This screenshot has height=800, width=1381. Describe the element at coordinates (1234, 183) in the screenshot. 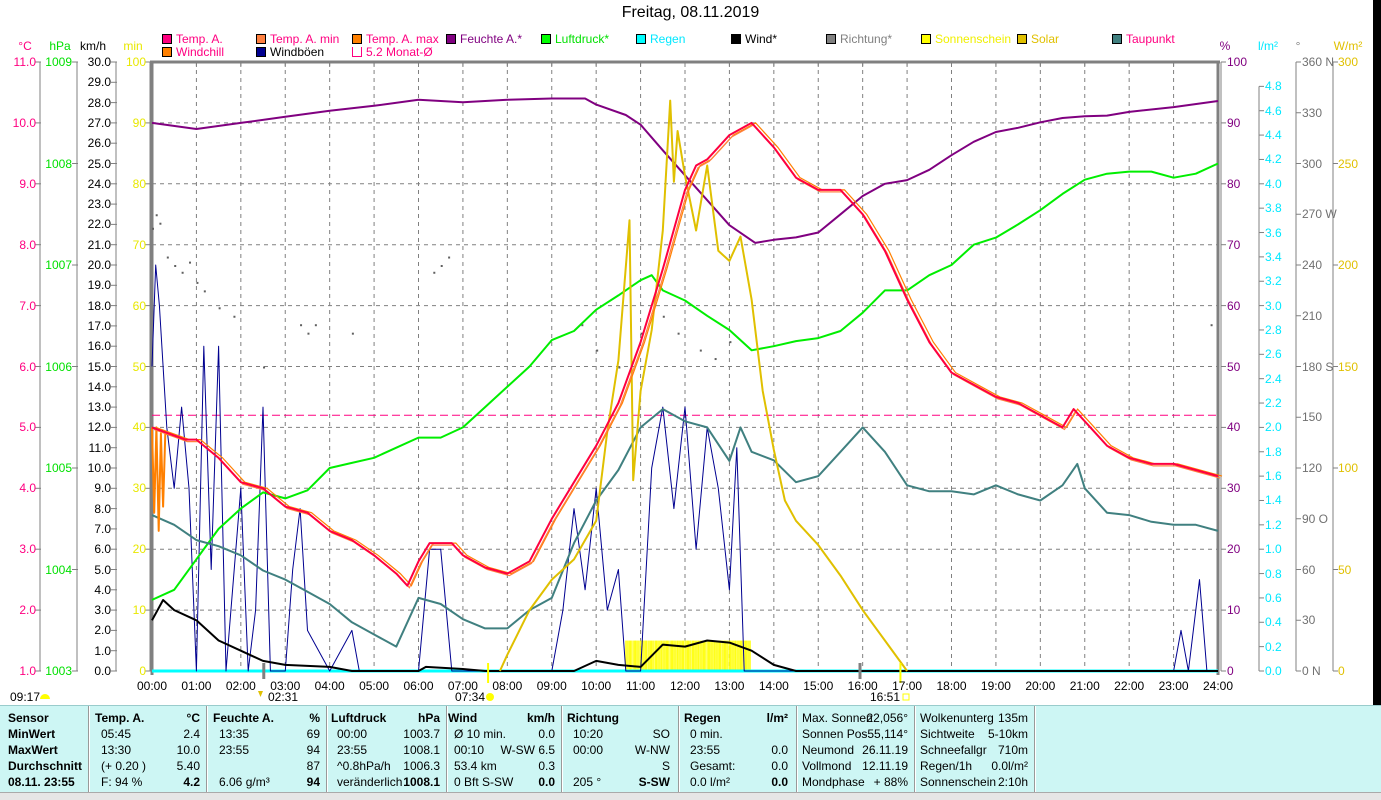

I see `axis-tick-label-pct: 80` at that location.